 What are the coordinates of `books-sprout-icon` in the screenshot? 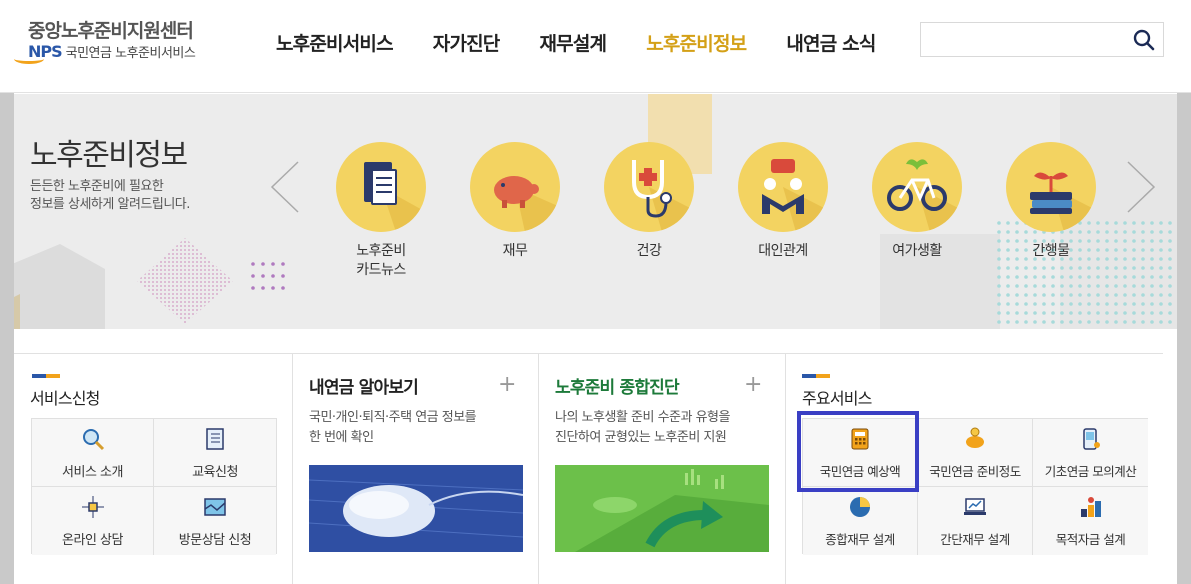 It's located at (1051, 187).